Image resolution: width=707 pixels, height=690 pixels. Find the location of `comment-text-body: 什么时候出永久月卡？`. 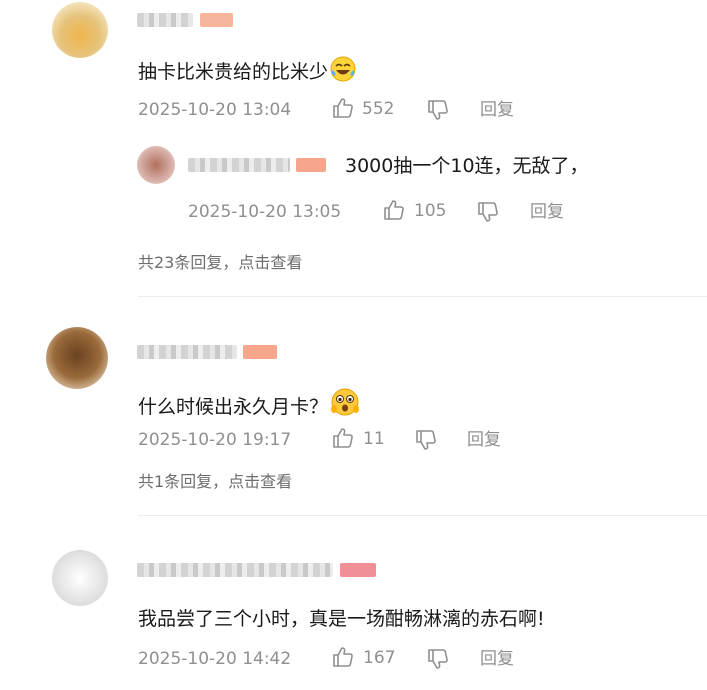

comment-text-body: 什么时候出永久月卡？ is located at coordinates (233, 407).